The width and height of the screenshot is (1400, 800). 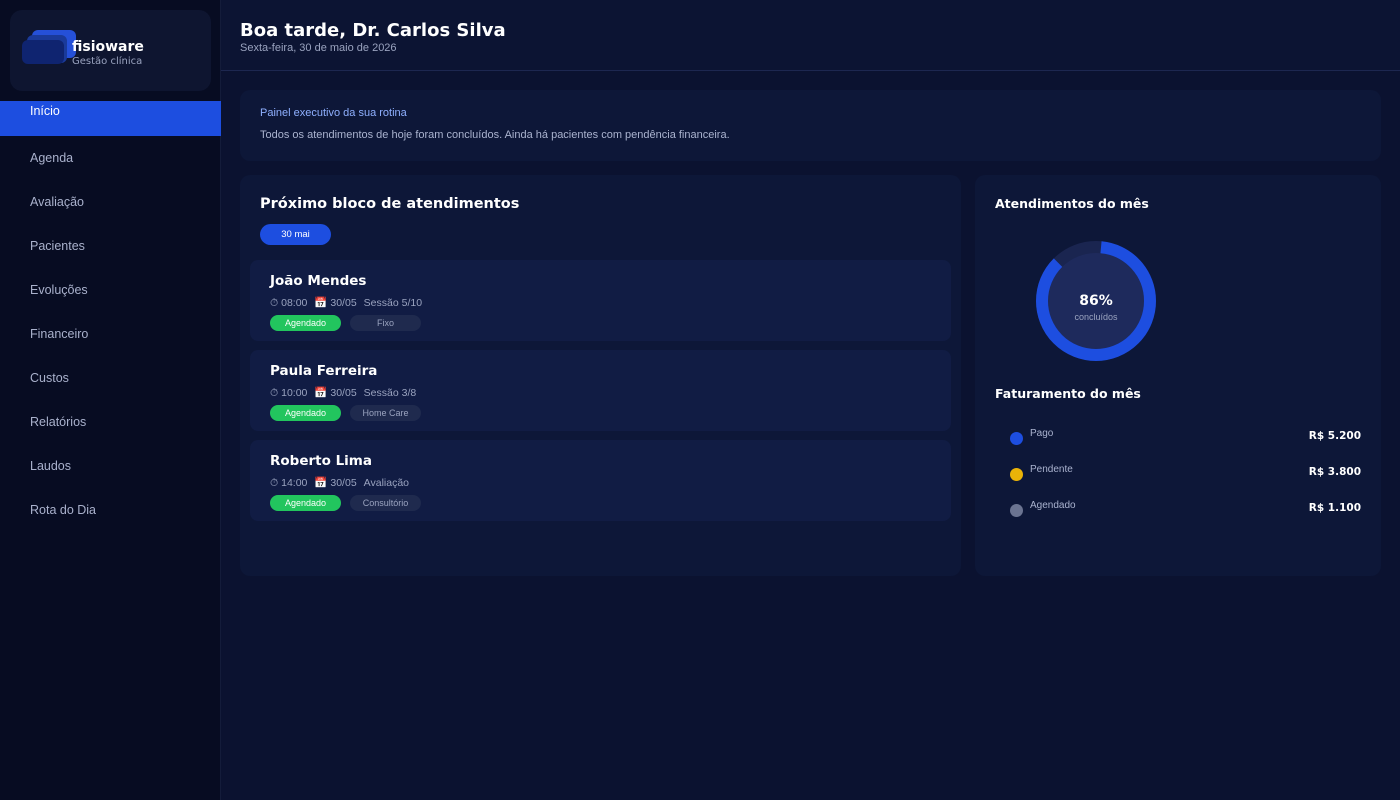 I want to click on revenue-label: Pendente, so click(x=1051, y=469).